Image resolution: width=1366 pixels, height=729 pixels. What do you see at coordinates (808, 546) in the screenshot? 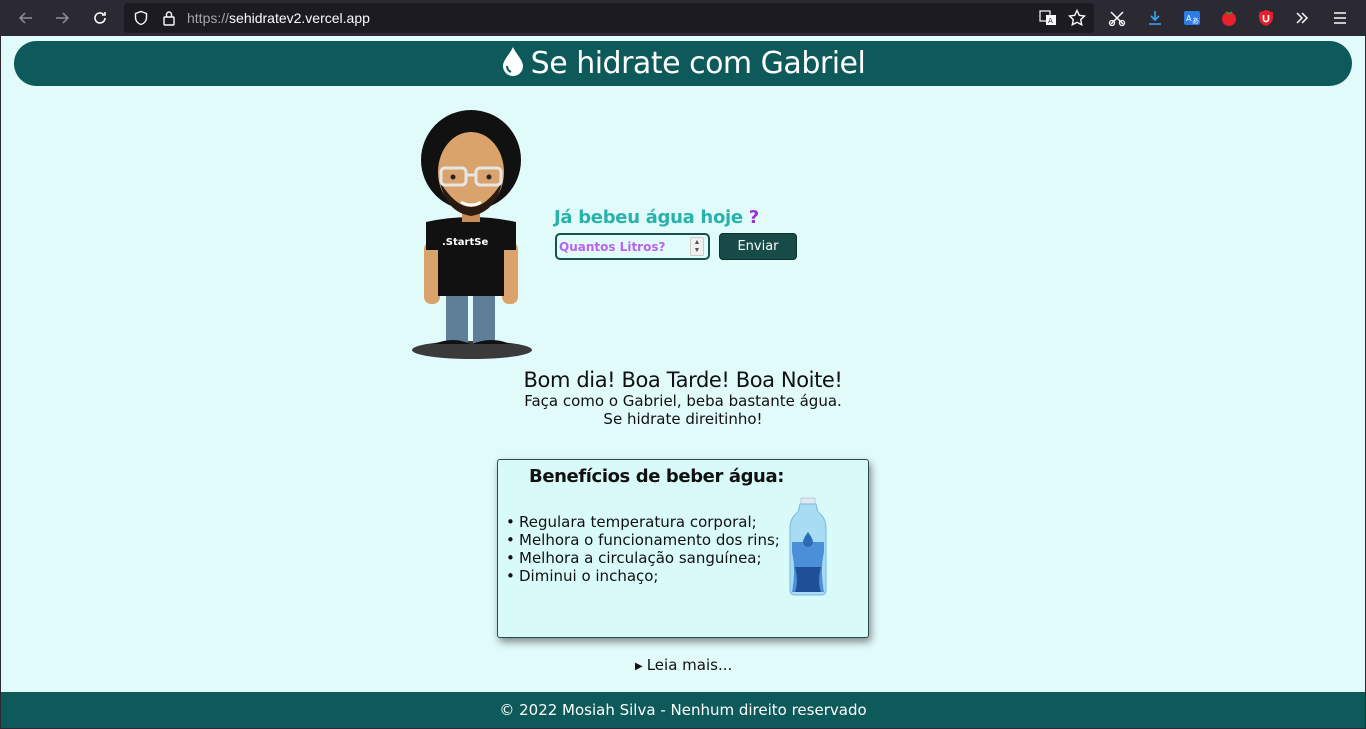
I see `water-bottle-icon` at bounding box center [808, 546].